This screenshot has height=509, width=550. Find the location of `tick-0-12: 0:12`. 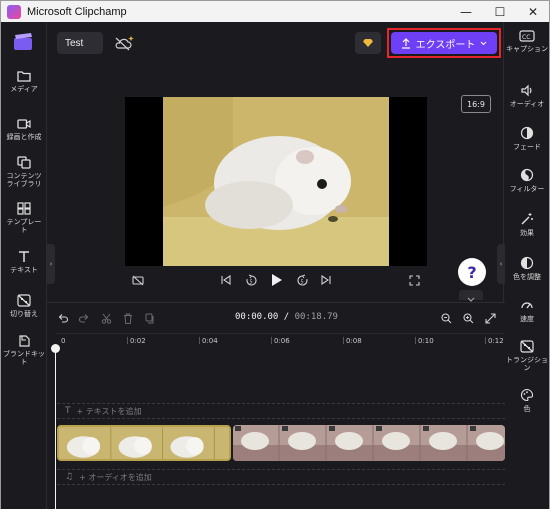

tick-0-12: 0:12 is located at coordinates (496, 341).